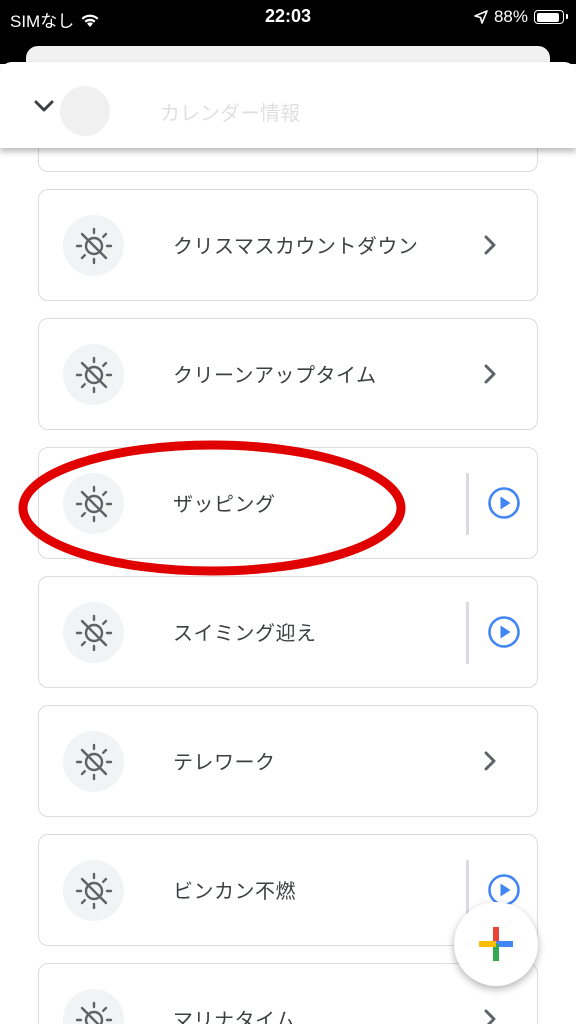 The width and height of the screenshot is (576, 1024). What do you see at coordinates (288, 761) in the screenshot?
I see `routine-card: テレワーク` at bounding box center [288, 761].